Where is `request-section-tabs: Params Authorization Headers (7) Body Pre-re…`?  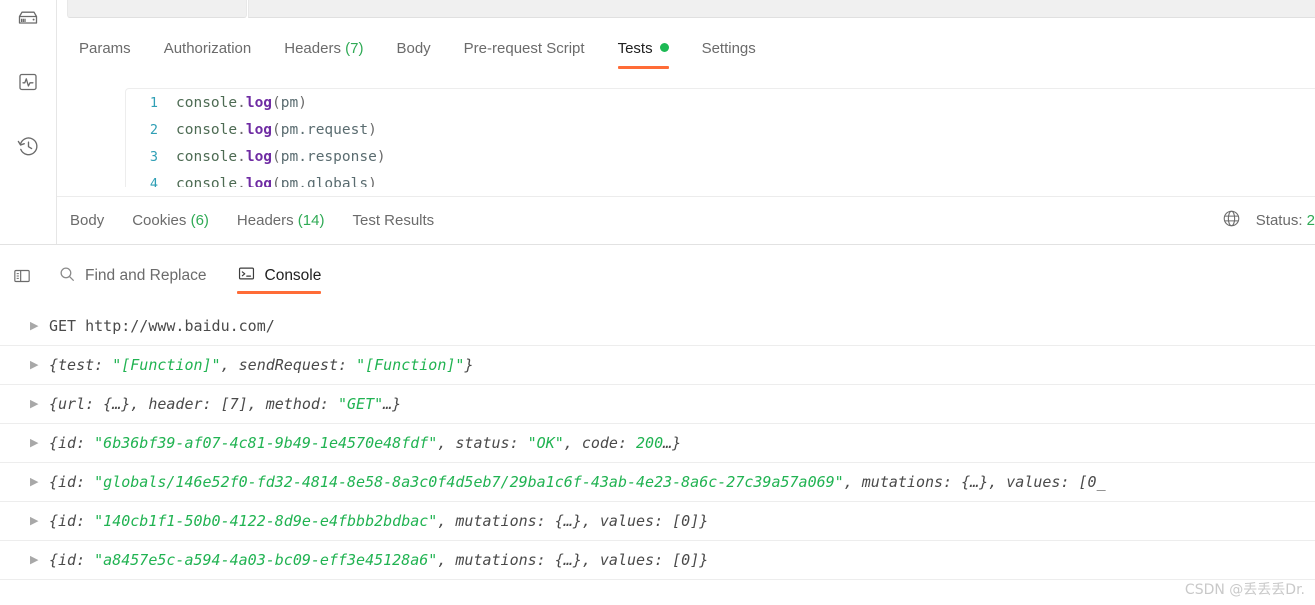
request-section-tabs: Params Authorization Headers (7) Body Pre-re… is located at coordinates (686, 53).